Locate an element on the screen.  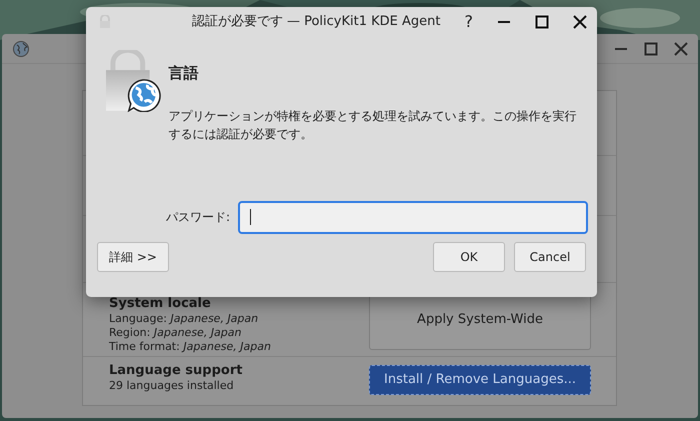
help-button: ? is located at coordinates (468, 22).